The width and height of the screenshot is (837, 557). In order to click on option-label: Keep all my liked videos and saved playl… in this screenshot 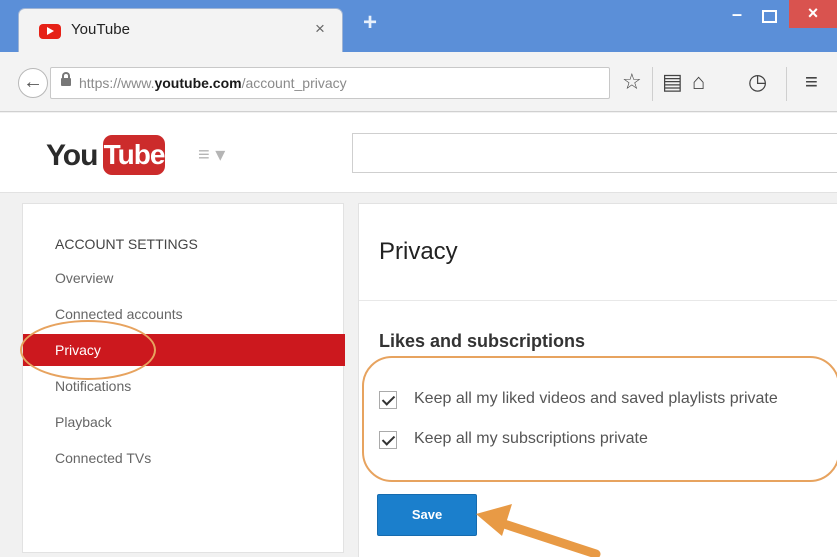, I will do `click(596, 398)`.